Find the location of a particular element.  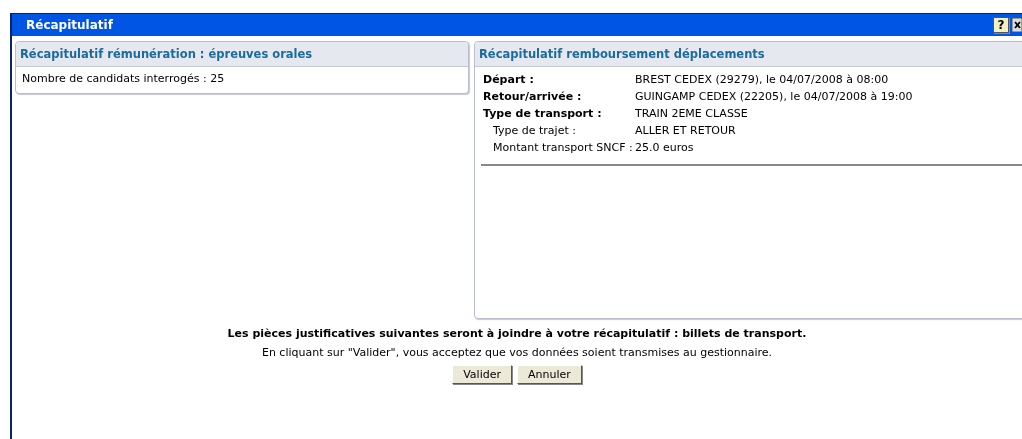

field-label: Montant transport SNCF : is located at coordinates (563, 147).